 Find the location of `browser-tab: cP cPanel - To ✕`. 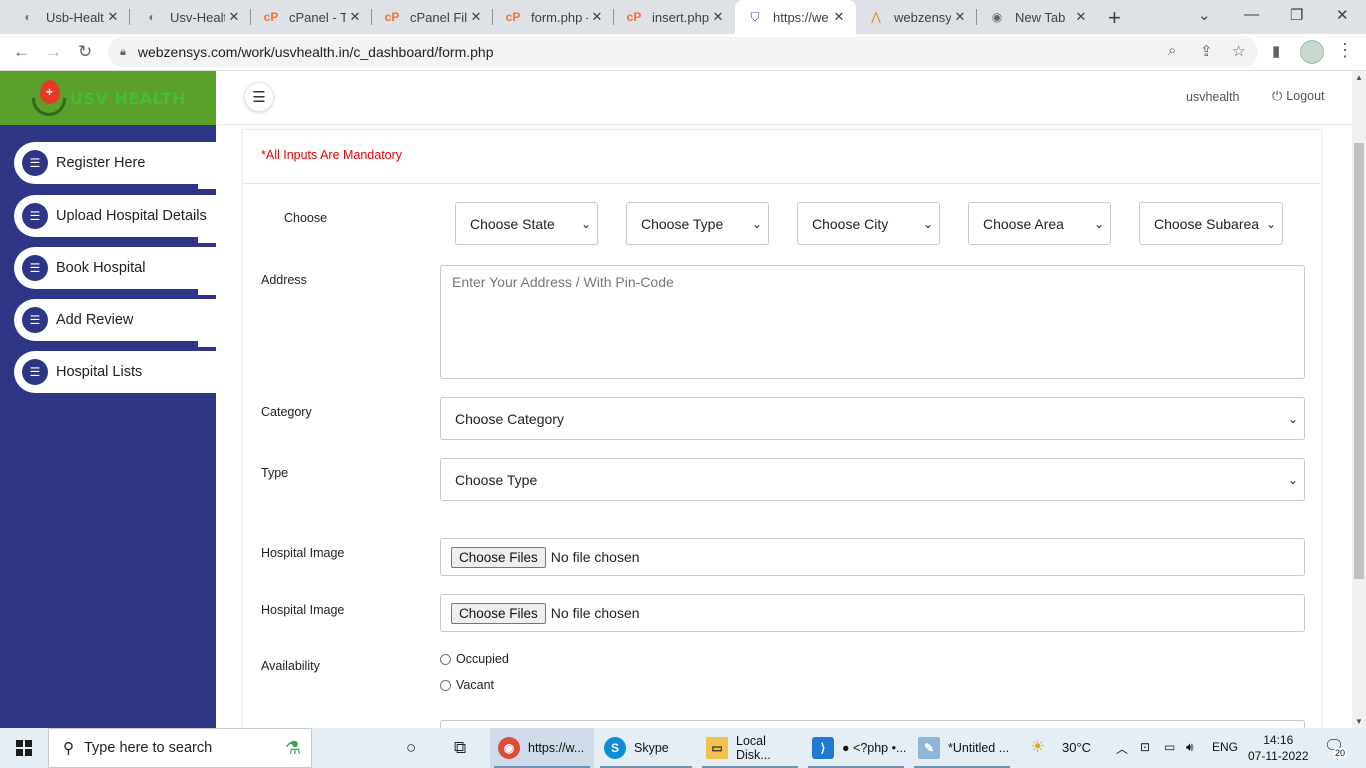

browser-tab: cP cPanel - To ✕ is located at coordinates (311, 17).